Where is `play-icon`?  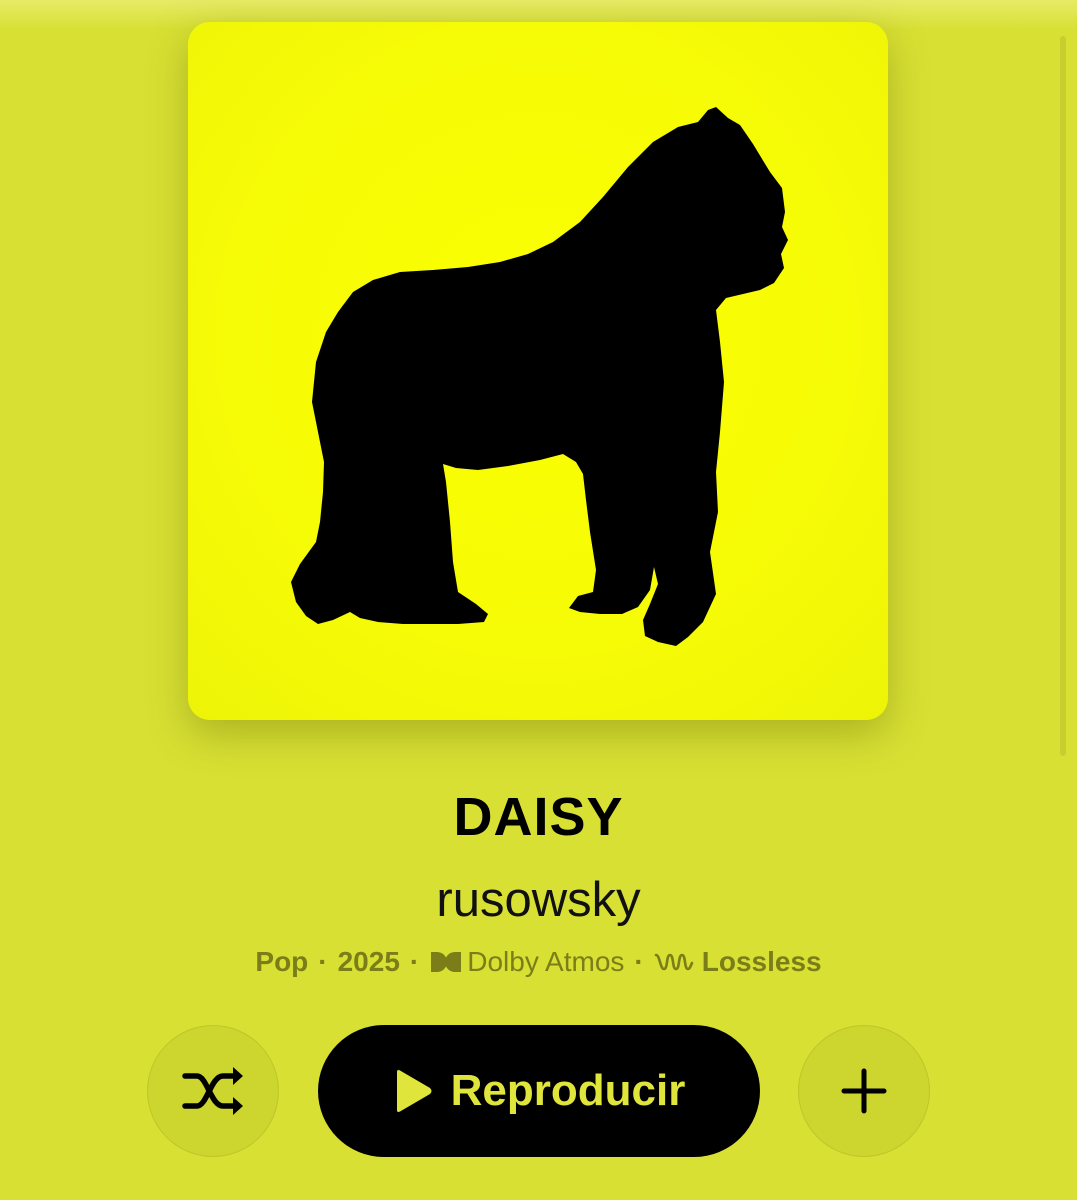 play-icon is located at coordinates (414, 1091).